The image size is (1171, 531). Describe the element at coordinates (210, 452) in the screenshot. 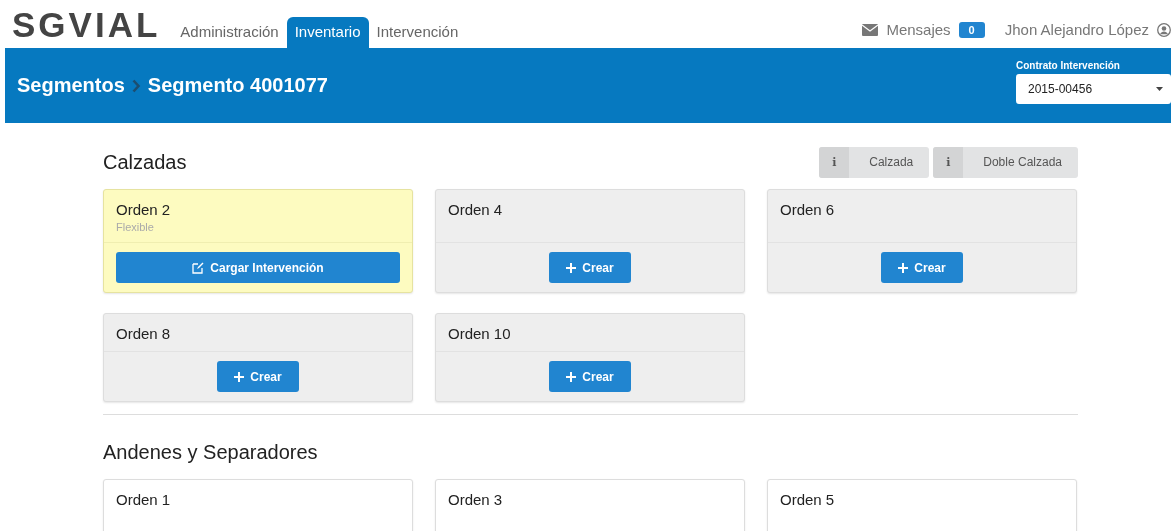

I see `section-title: Andenes y Separadores` at that location.